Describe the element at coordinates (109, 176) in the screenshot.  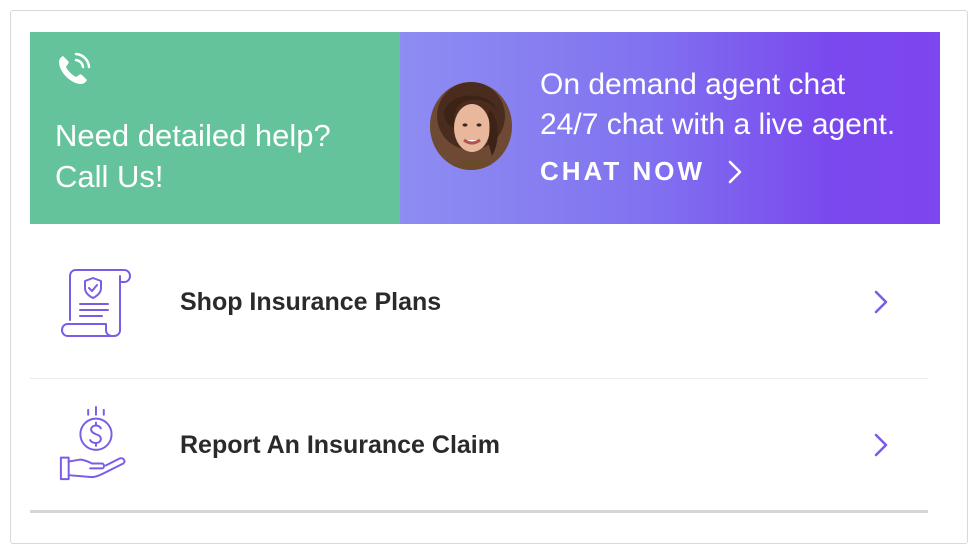
I see `call-us-line-2: Call Us!` at that location.